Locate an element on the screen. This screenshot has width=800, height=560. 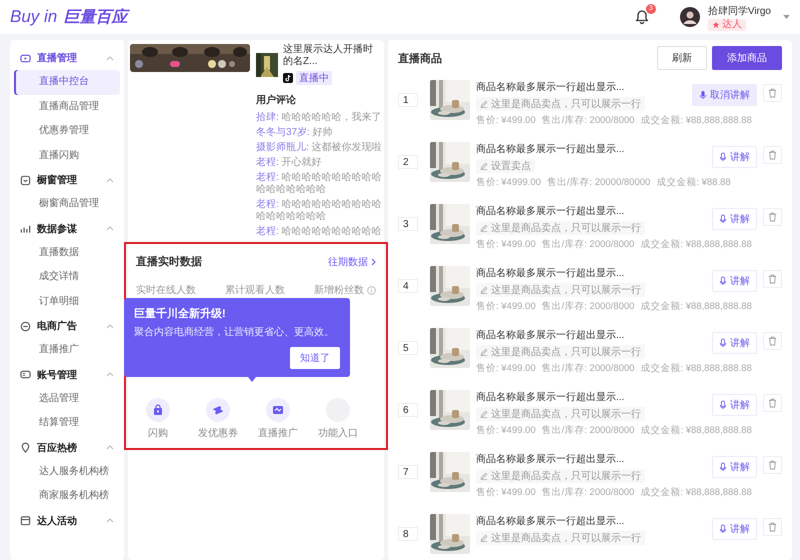
add-product-button: 添加商品 is located at coordinates (747, 58).